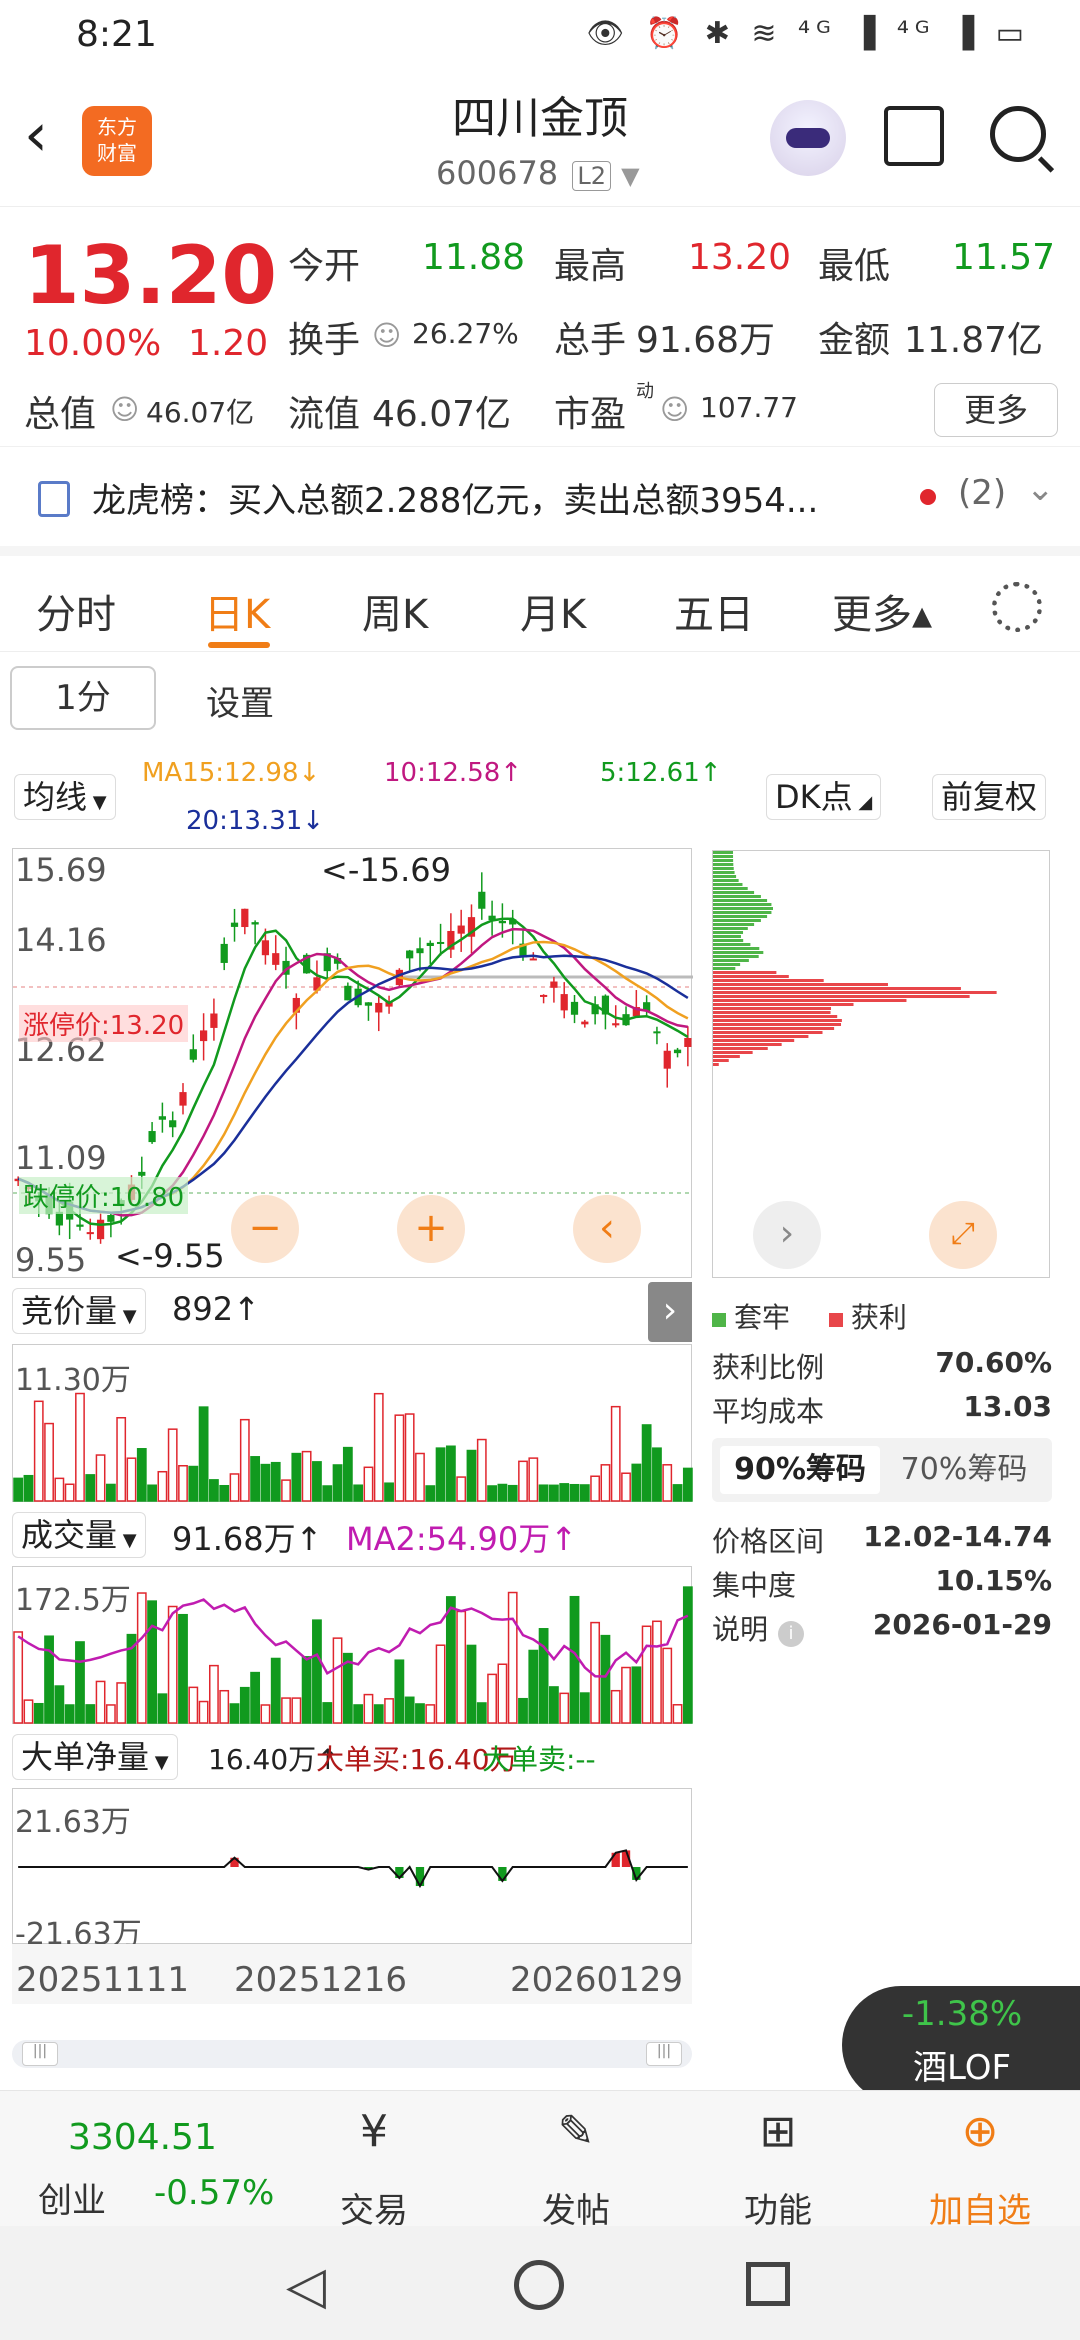 The width and height of the screenshot is (1080, 2340). Describe the element at coordinates (97, 802) in the screenshot. I see `caret-down-icon: ▼` at that location.